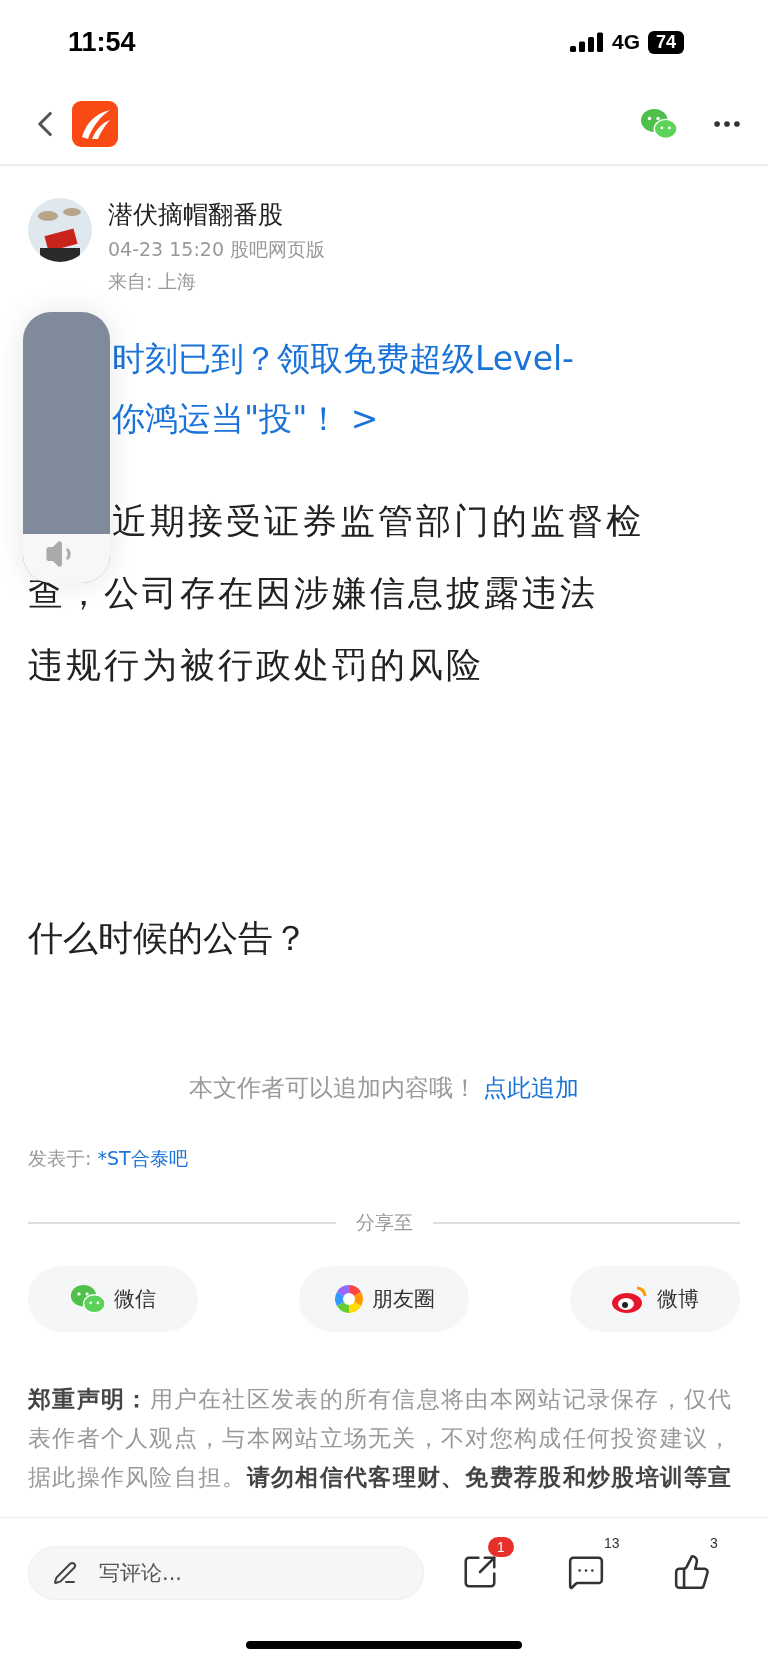  I want to click on append-link: 点此追加, so click(531, 1088).